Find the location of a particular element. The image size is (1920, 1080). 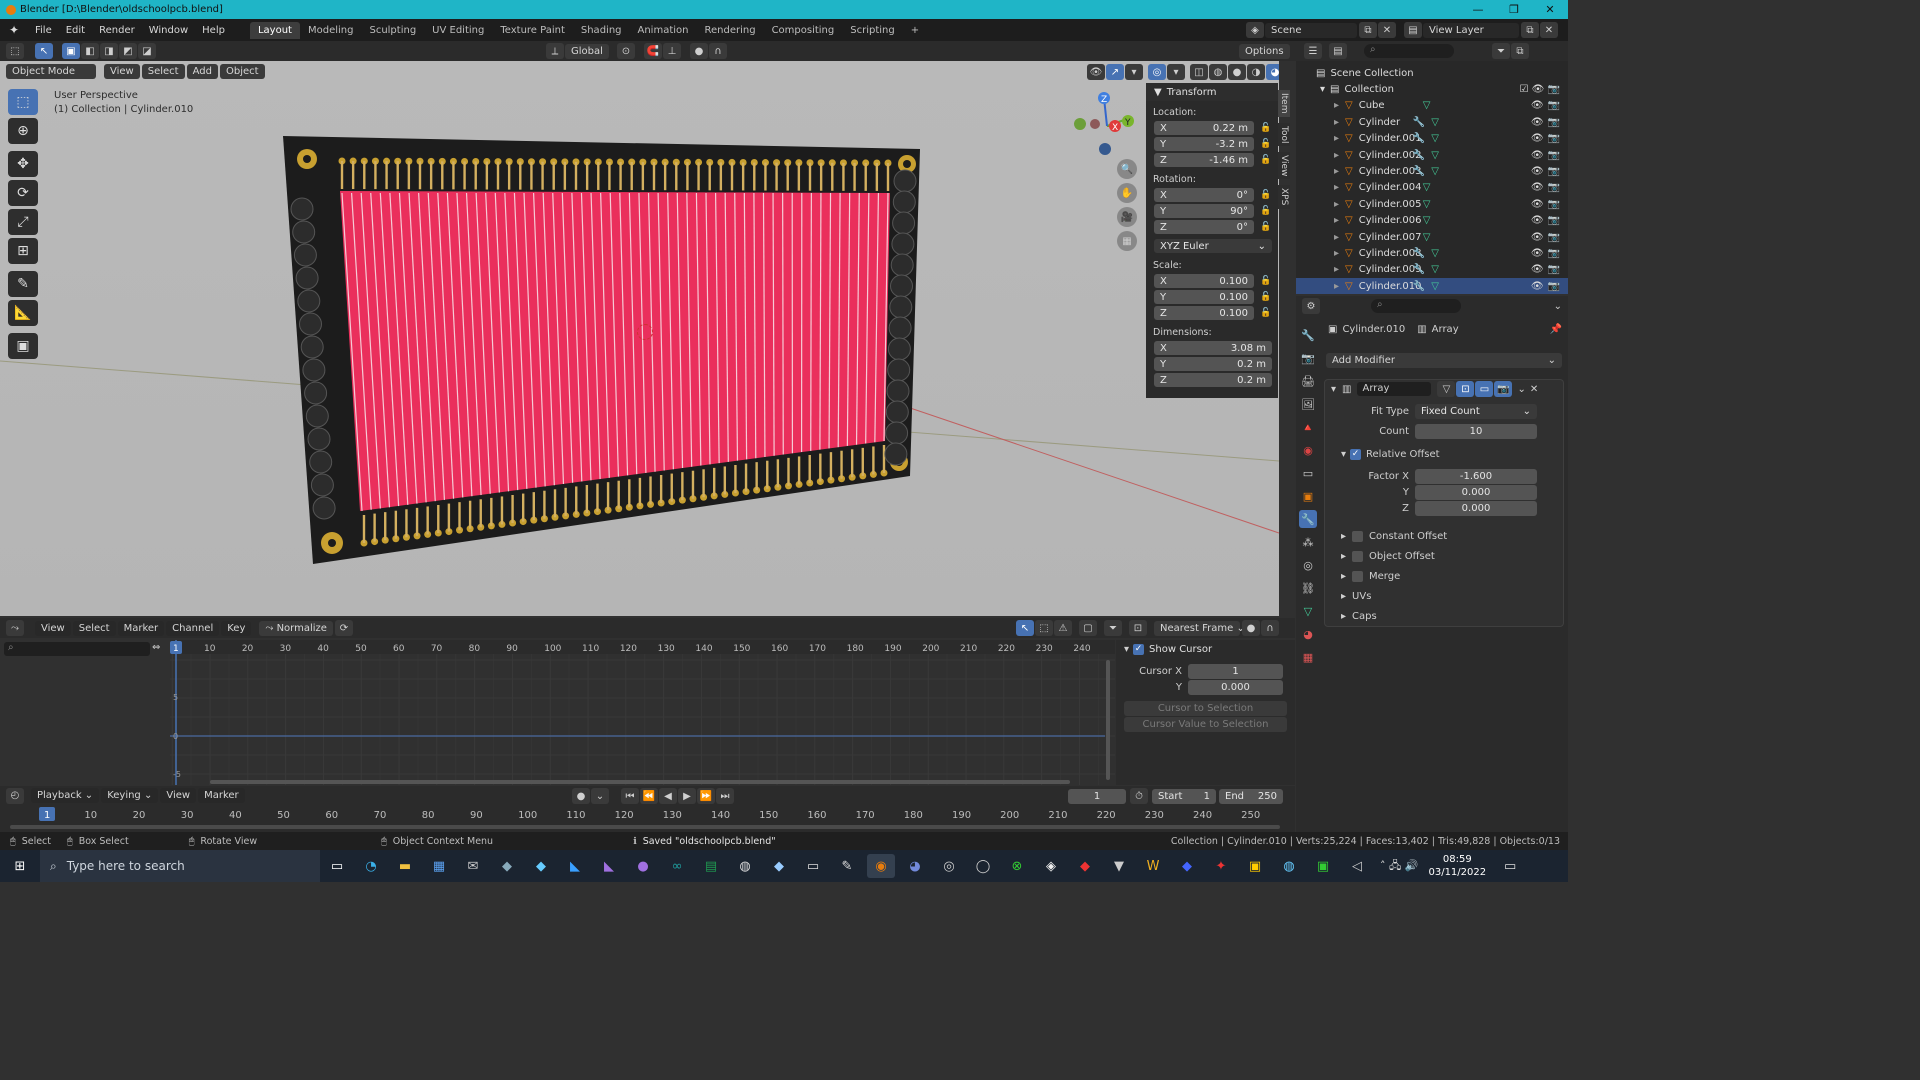

outliner-item: ▸ ▽ Cylinder.001 🔧 ▽ 👁 📷 is located at coordinates (1432, 139).